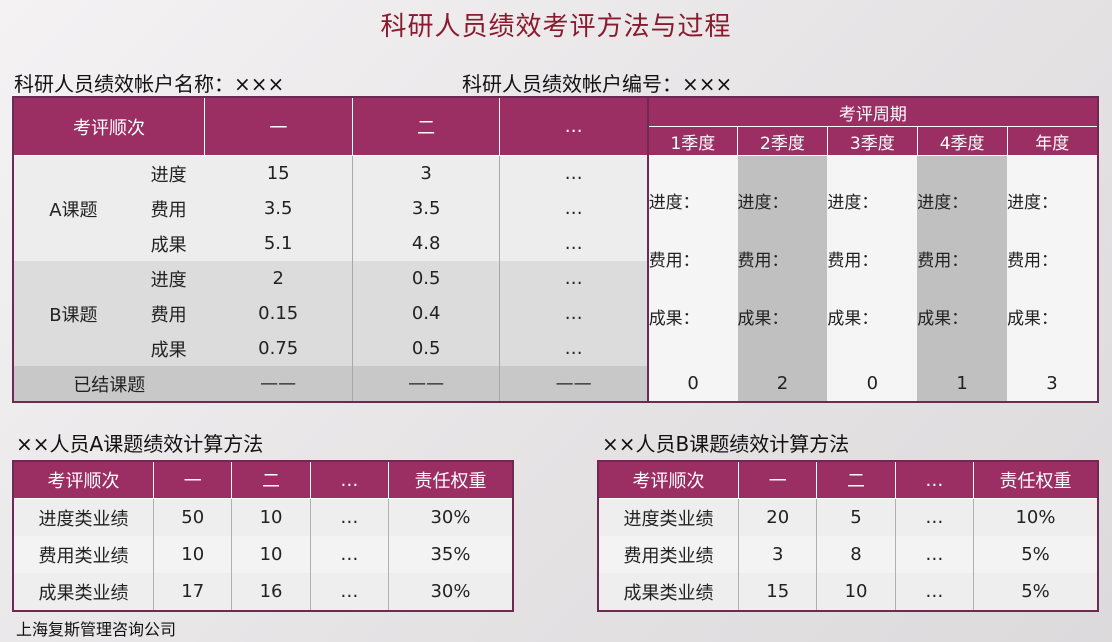  Describe the element at coordinates (1036, 517) in the screenshot. I see `table-cell: 10%` at that location.